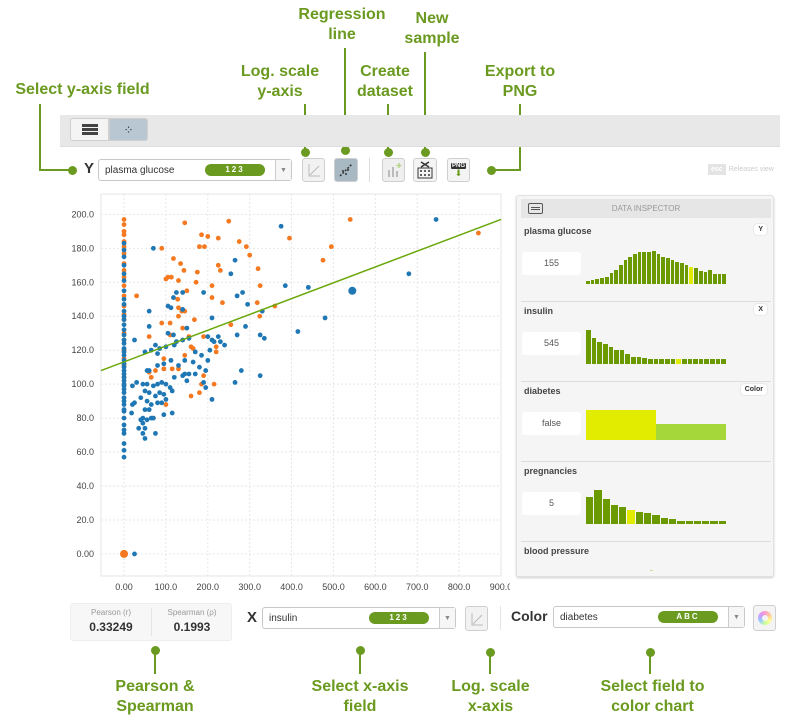  I want to click on field-histogram, so click(656, 425).